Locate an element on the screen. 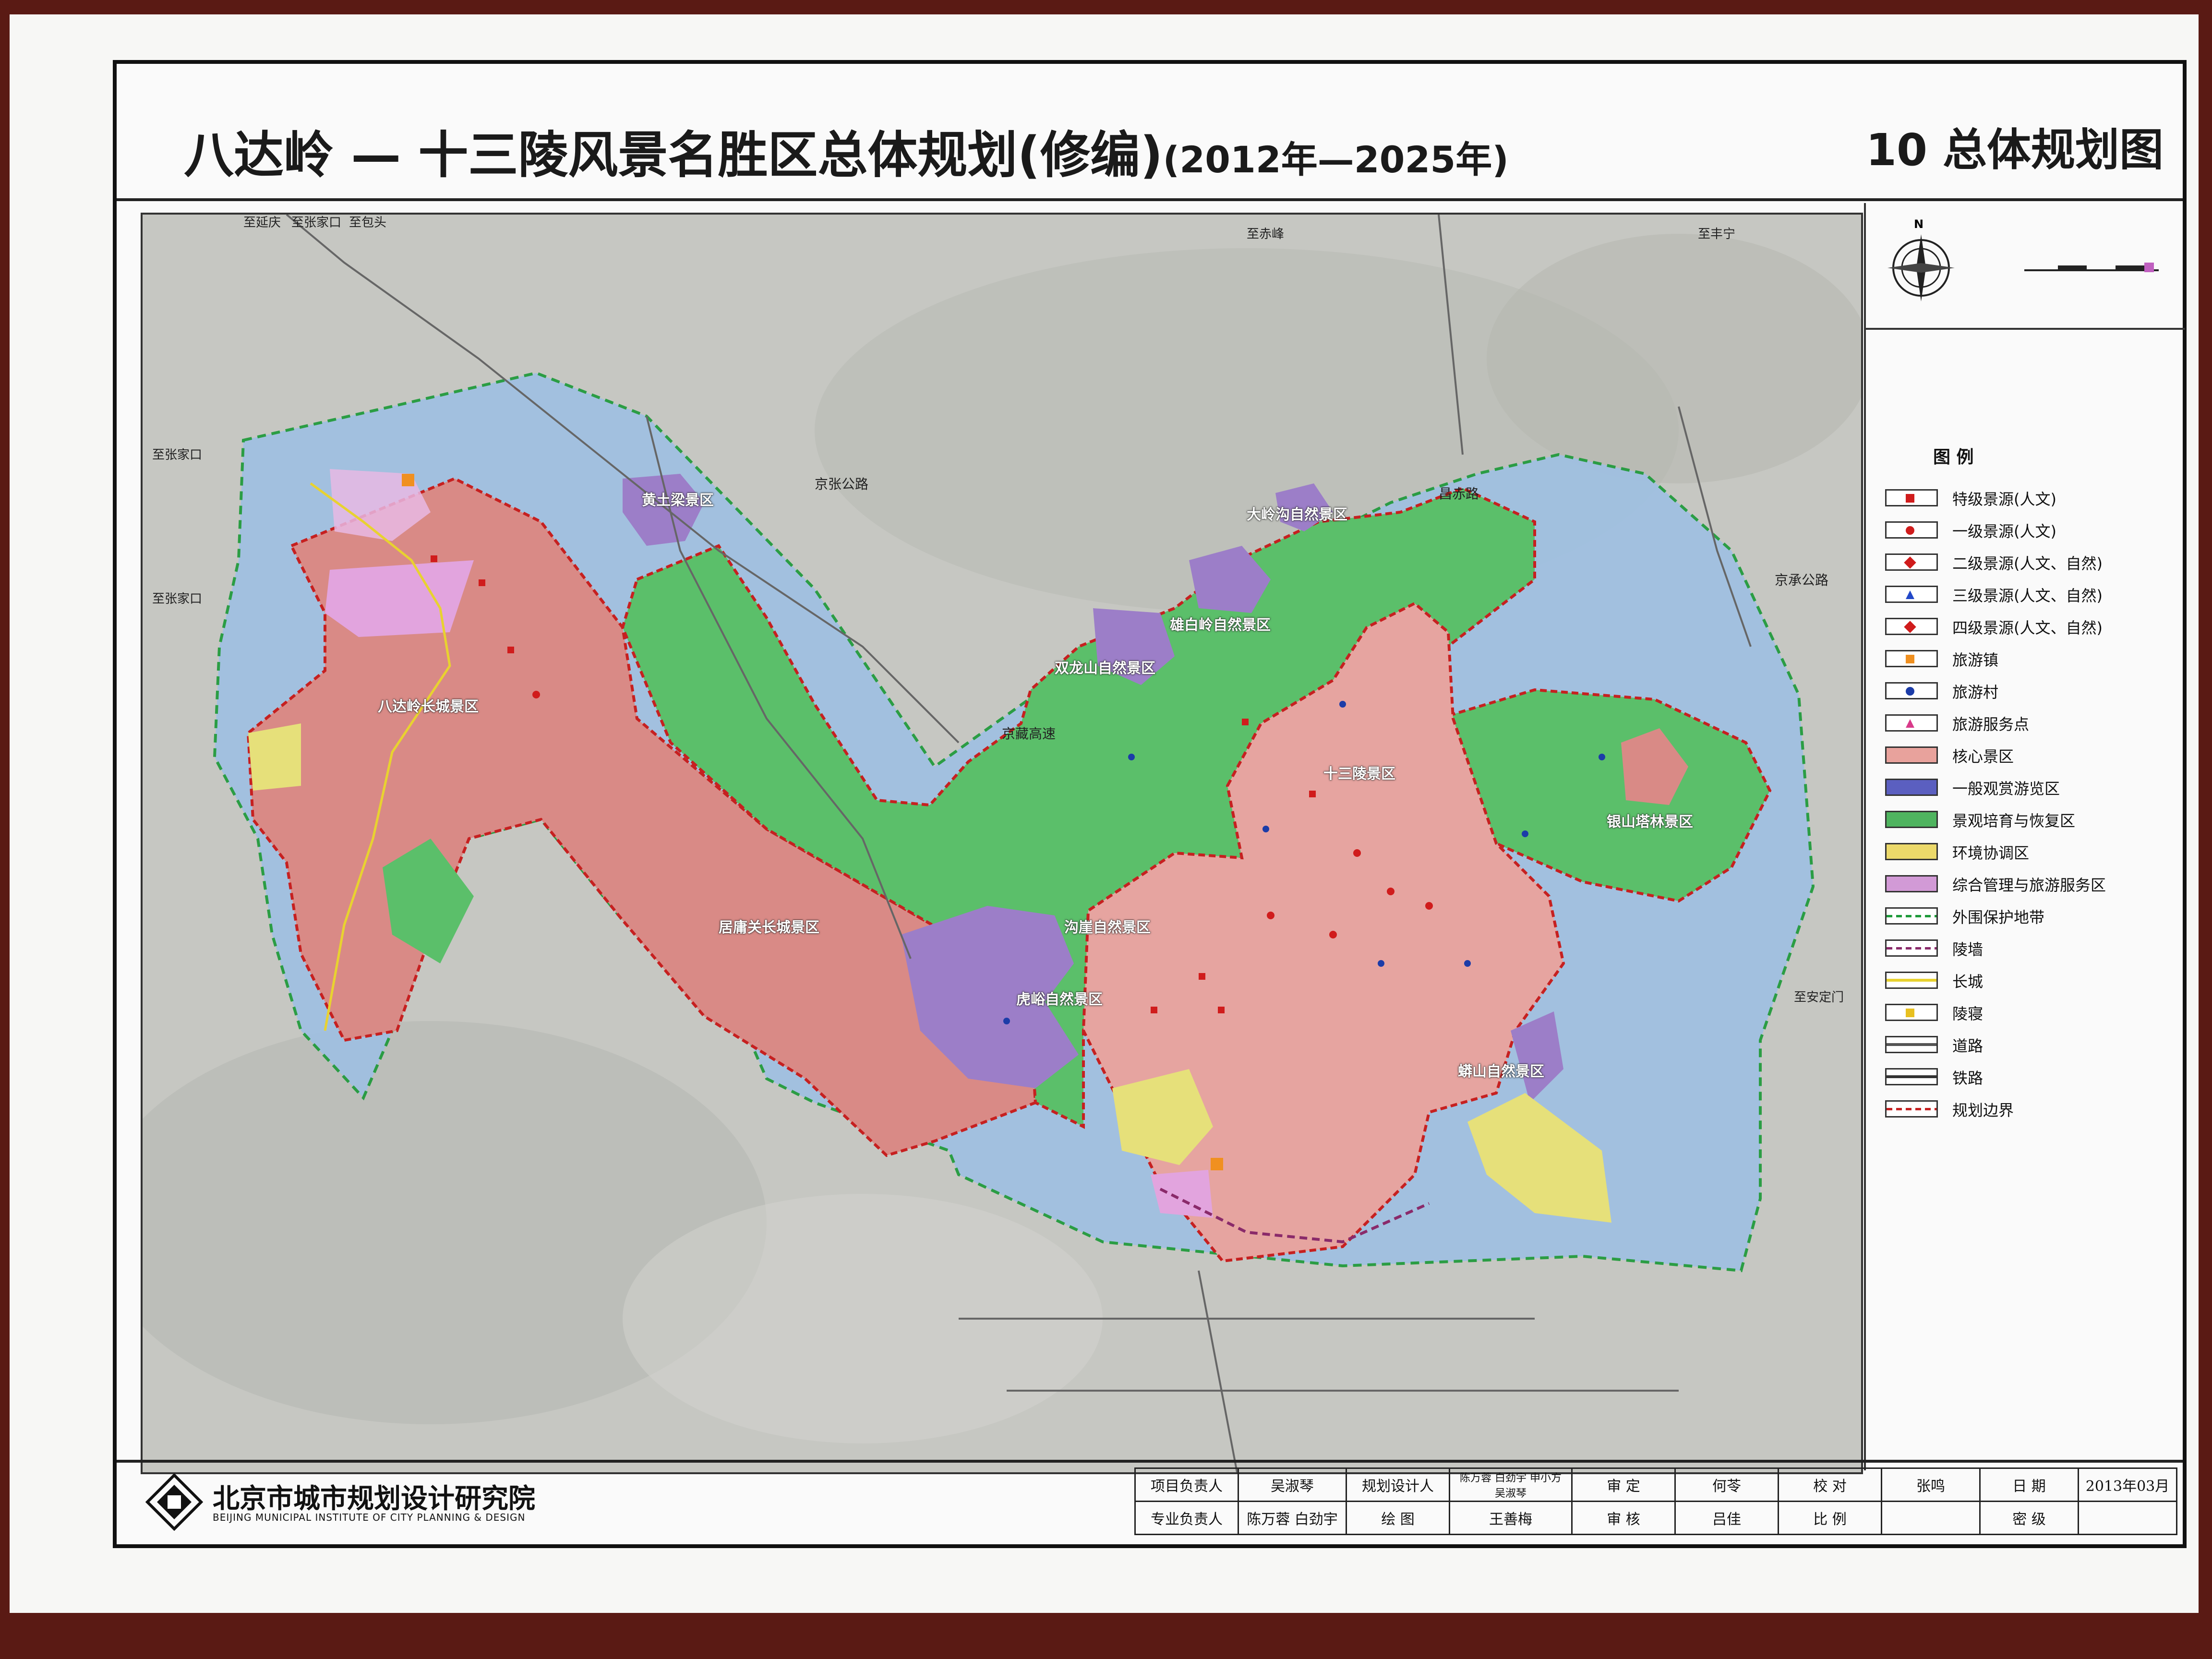 Image resolution: width=2212 pixels, height=1659 pixels. legend-item: 陵墙 is located at coordinates (2029, 949).